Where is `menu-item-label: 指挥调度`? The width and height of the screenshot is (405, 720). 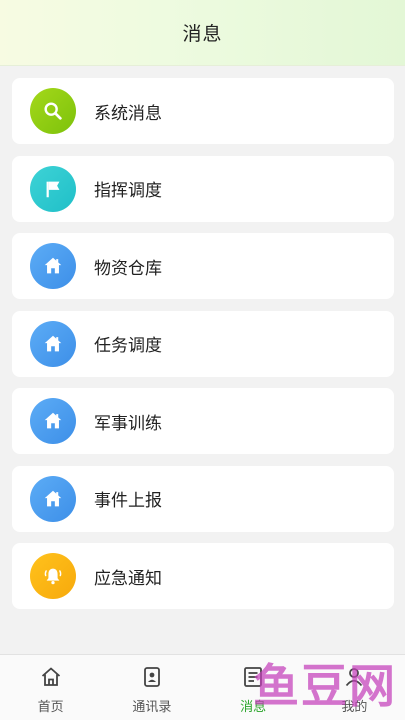
menu-item-label: 指挥调度 is located at coordinates (128, 191).